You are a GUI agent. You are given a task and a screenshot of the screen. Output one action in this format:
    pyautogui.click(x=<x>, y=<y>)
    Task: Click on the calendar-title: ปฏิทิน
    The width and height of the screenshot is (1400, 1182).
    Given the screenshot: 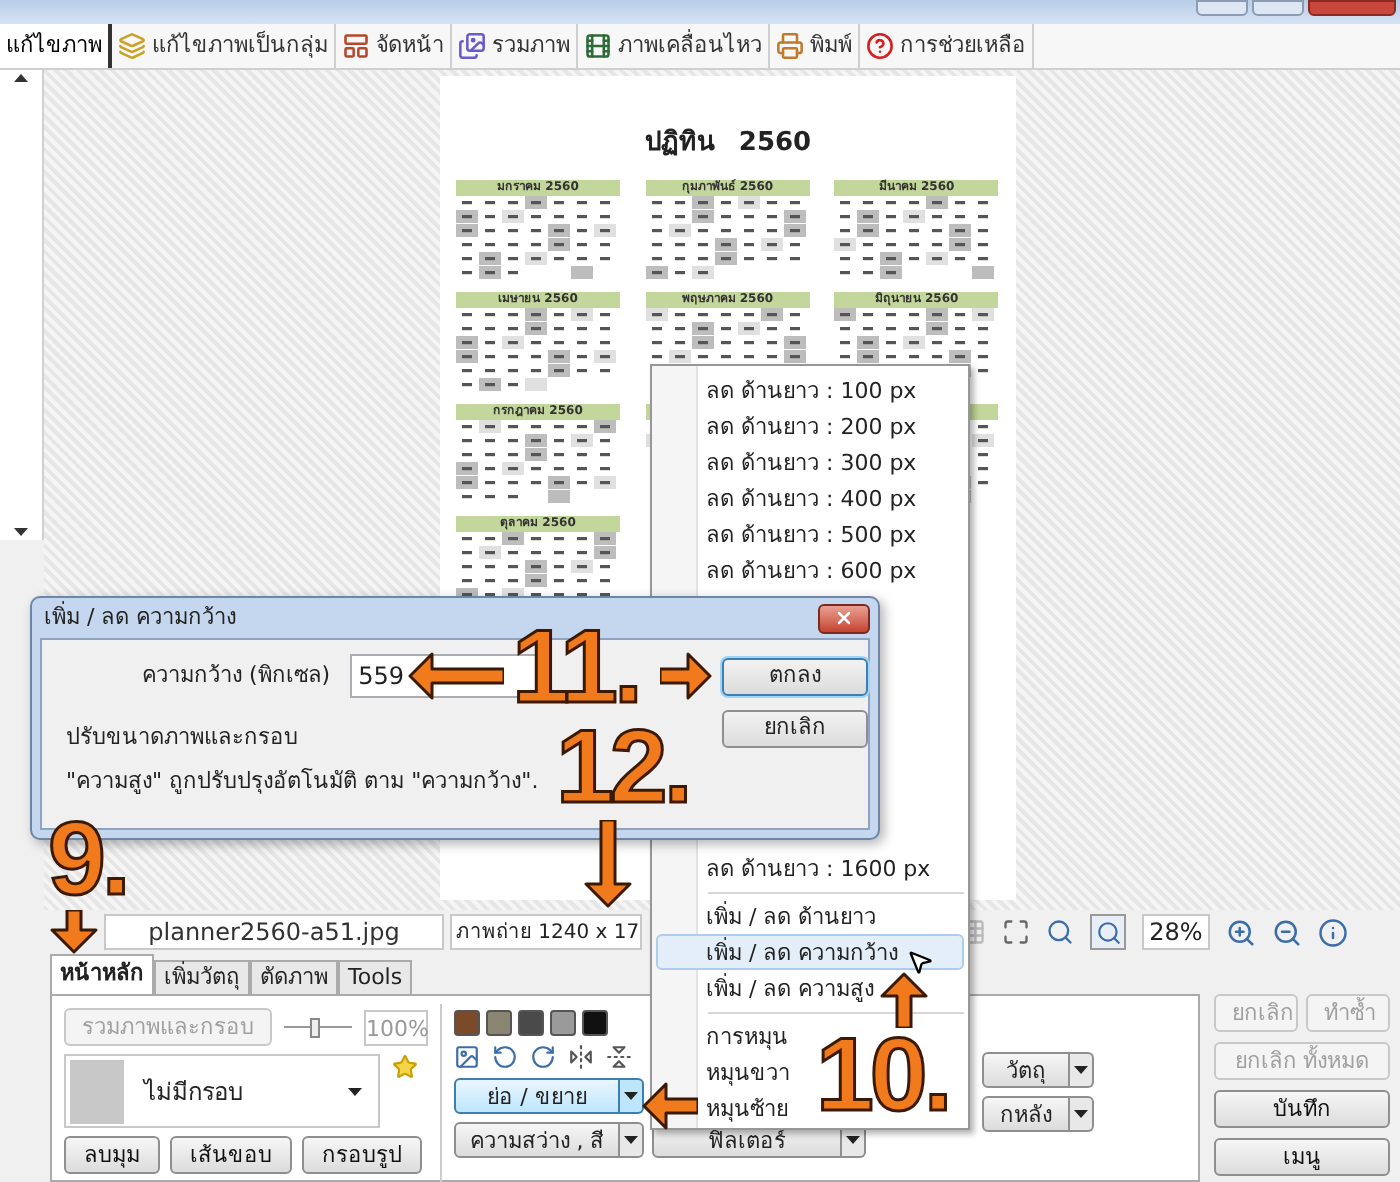 What is the action you would take?
    pyautogui.click(x=679, y=144)
    